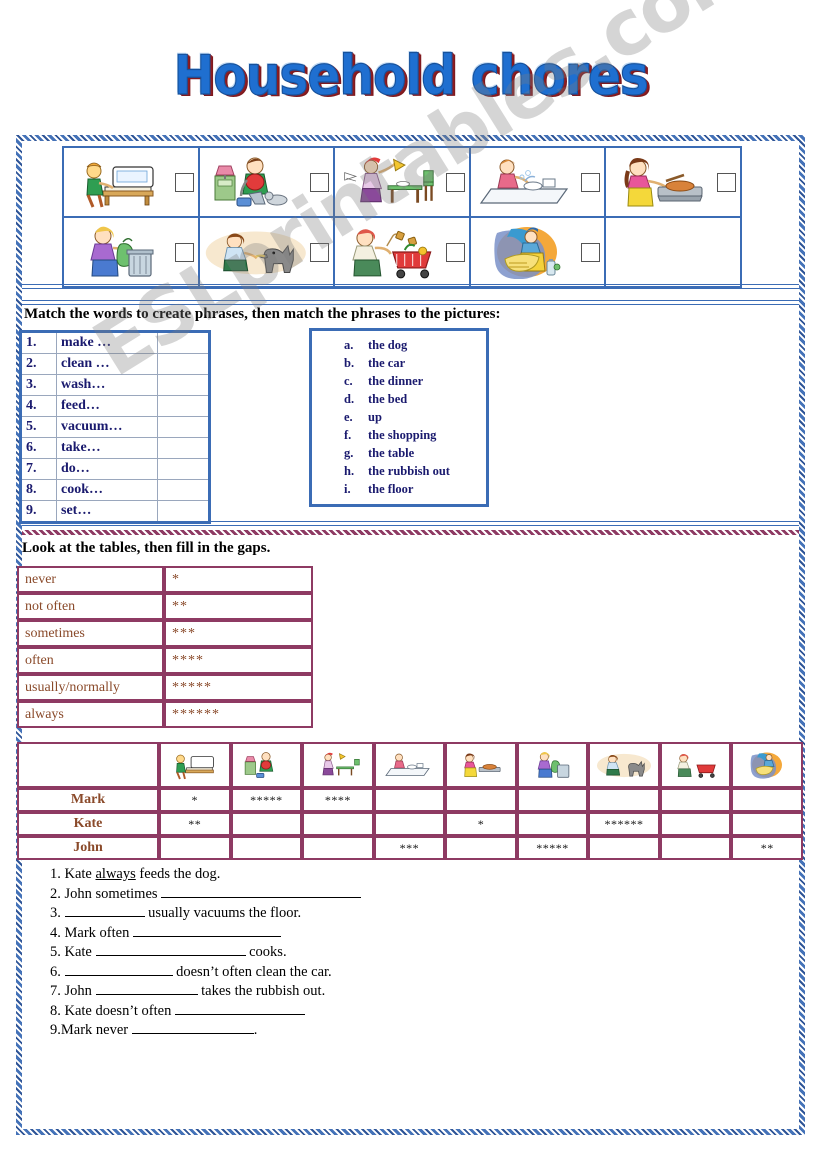 This screenshot has height=1169, width=821. Describe the element at coordinates (165, 714) in the screenshot. I see `table-row: always ******` at that location.